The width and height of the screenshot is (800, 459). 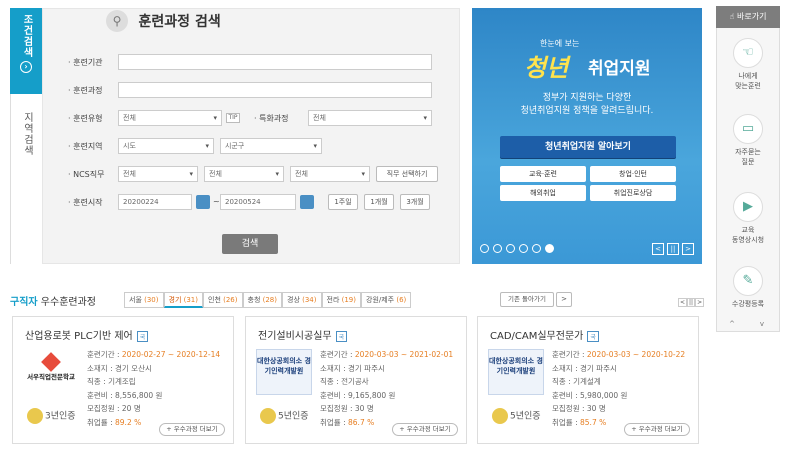 I want to click on region-sido-select: 시도 ▾, so click(x=166, y=146).